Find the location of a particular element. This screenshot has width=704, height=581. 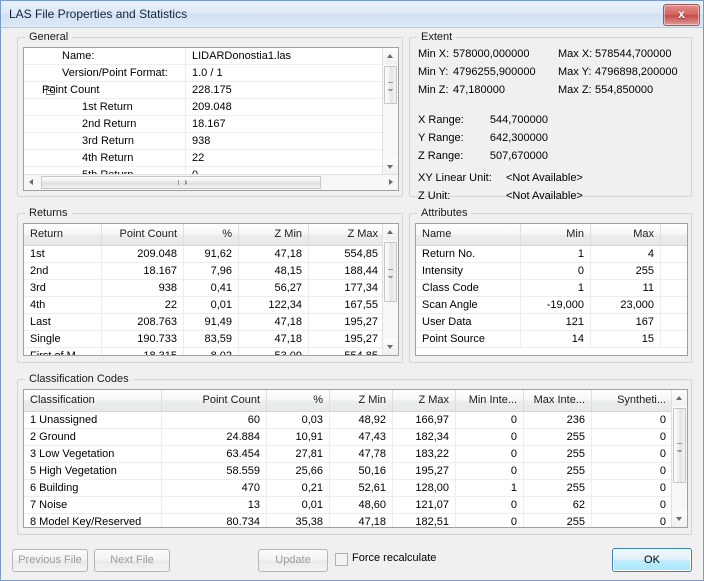

table-row: 1st 209.048 91,62 47,18 554,85 is located at coordinates (203, 254).